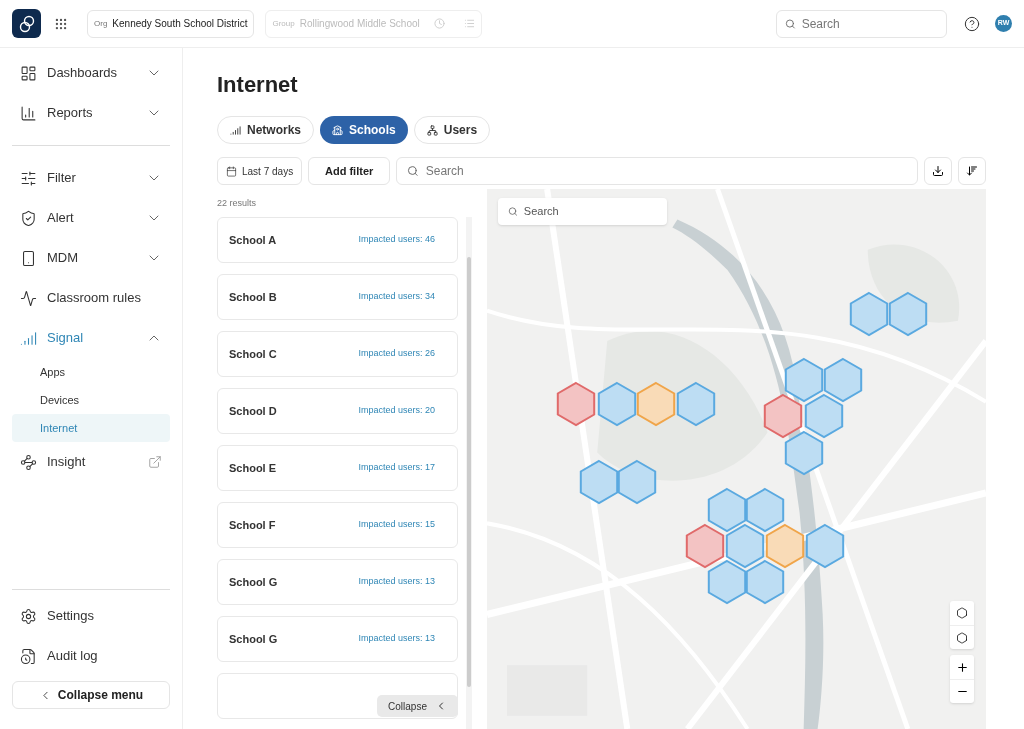 This screenshot has height=729, width=1024. I want to click on file-clock-icon, so click(28, 656).